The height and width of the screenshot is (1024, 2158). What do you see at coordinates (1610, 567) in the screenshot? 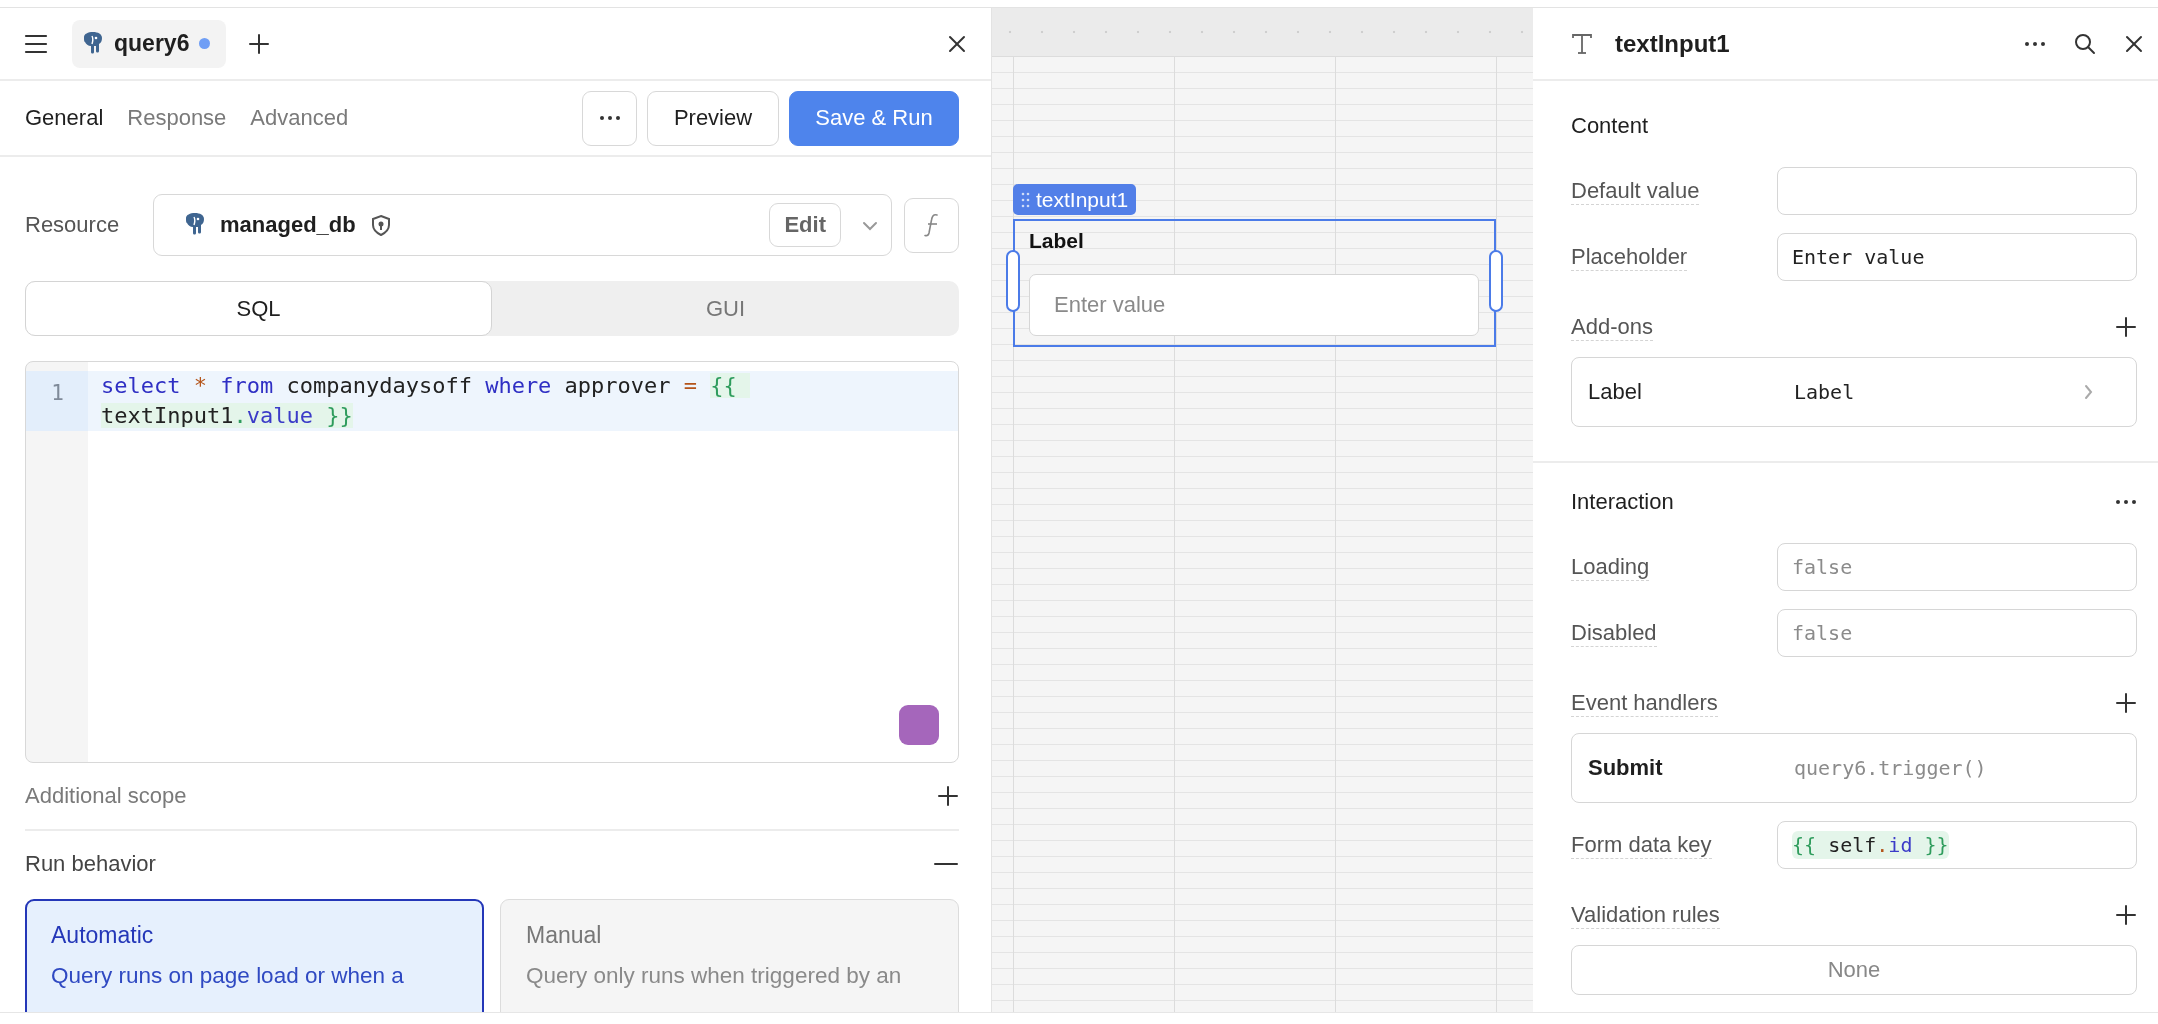
I see `property-label: Loading` at bounding box center [1610, 567].